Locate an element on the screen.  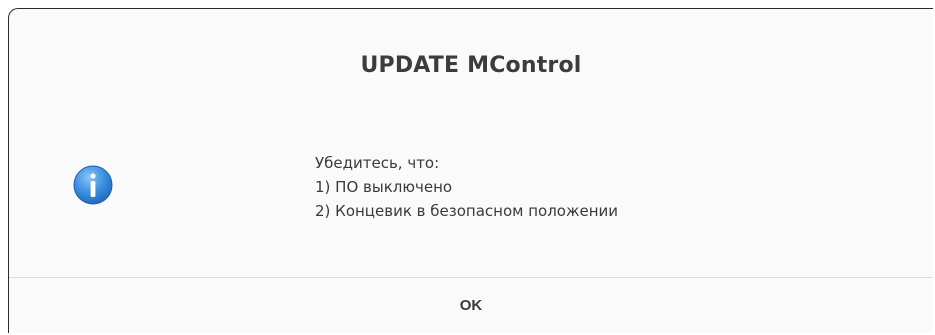
message-line: 2) Концевик в безопасном положении is located at coordinates (467, 211).